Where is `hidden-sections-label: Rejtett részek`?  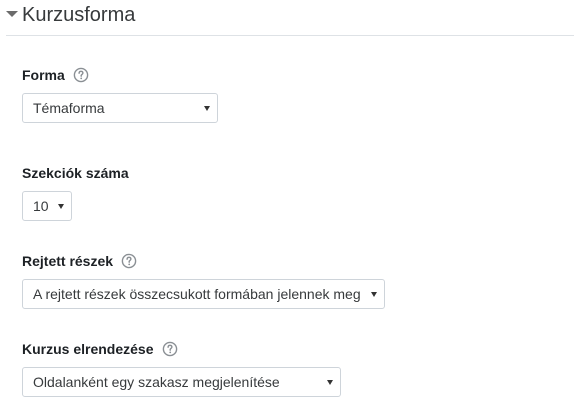 hidden-sections-label: Rejtett részek is located at coordinates (68, 261).